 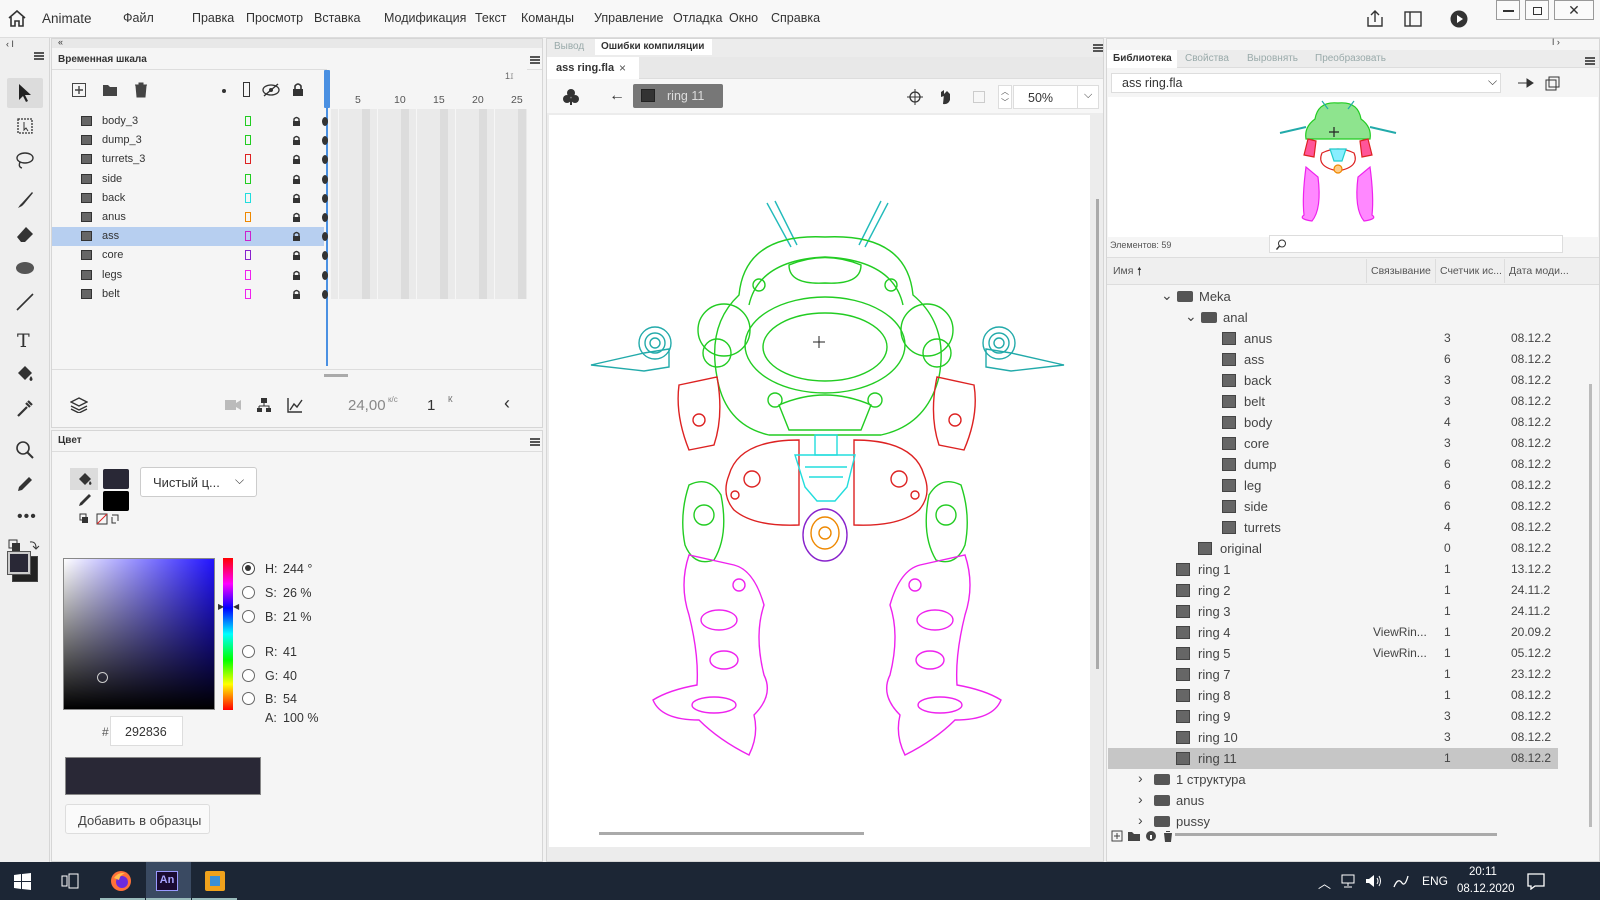 I want to click on new-layer-icon, so click(x=79, y=90).